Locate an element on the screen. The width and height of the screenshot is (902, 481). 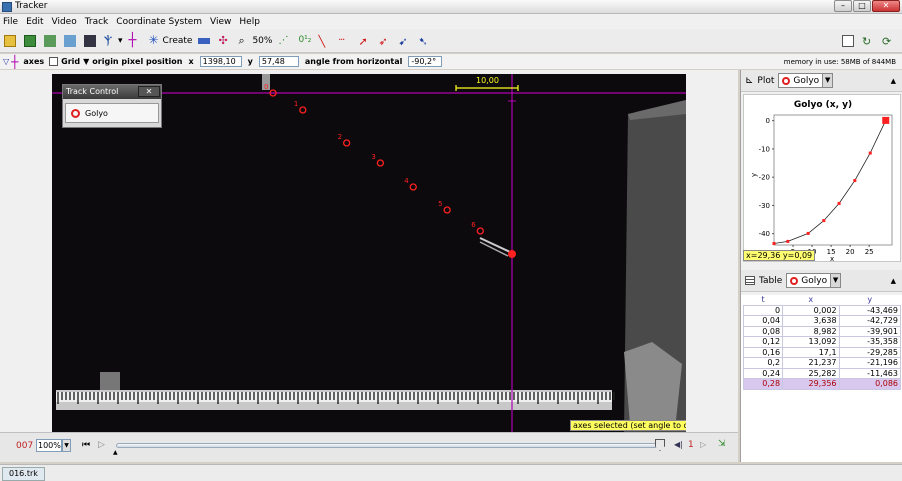
step-size: 1 is located at coordinates (691, 445).